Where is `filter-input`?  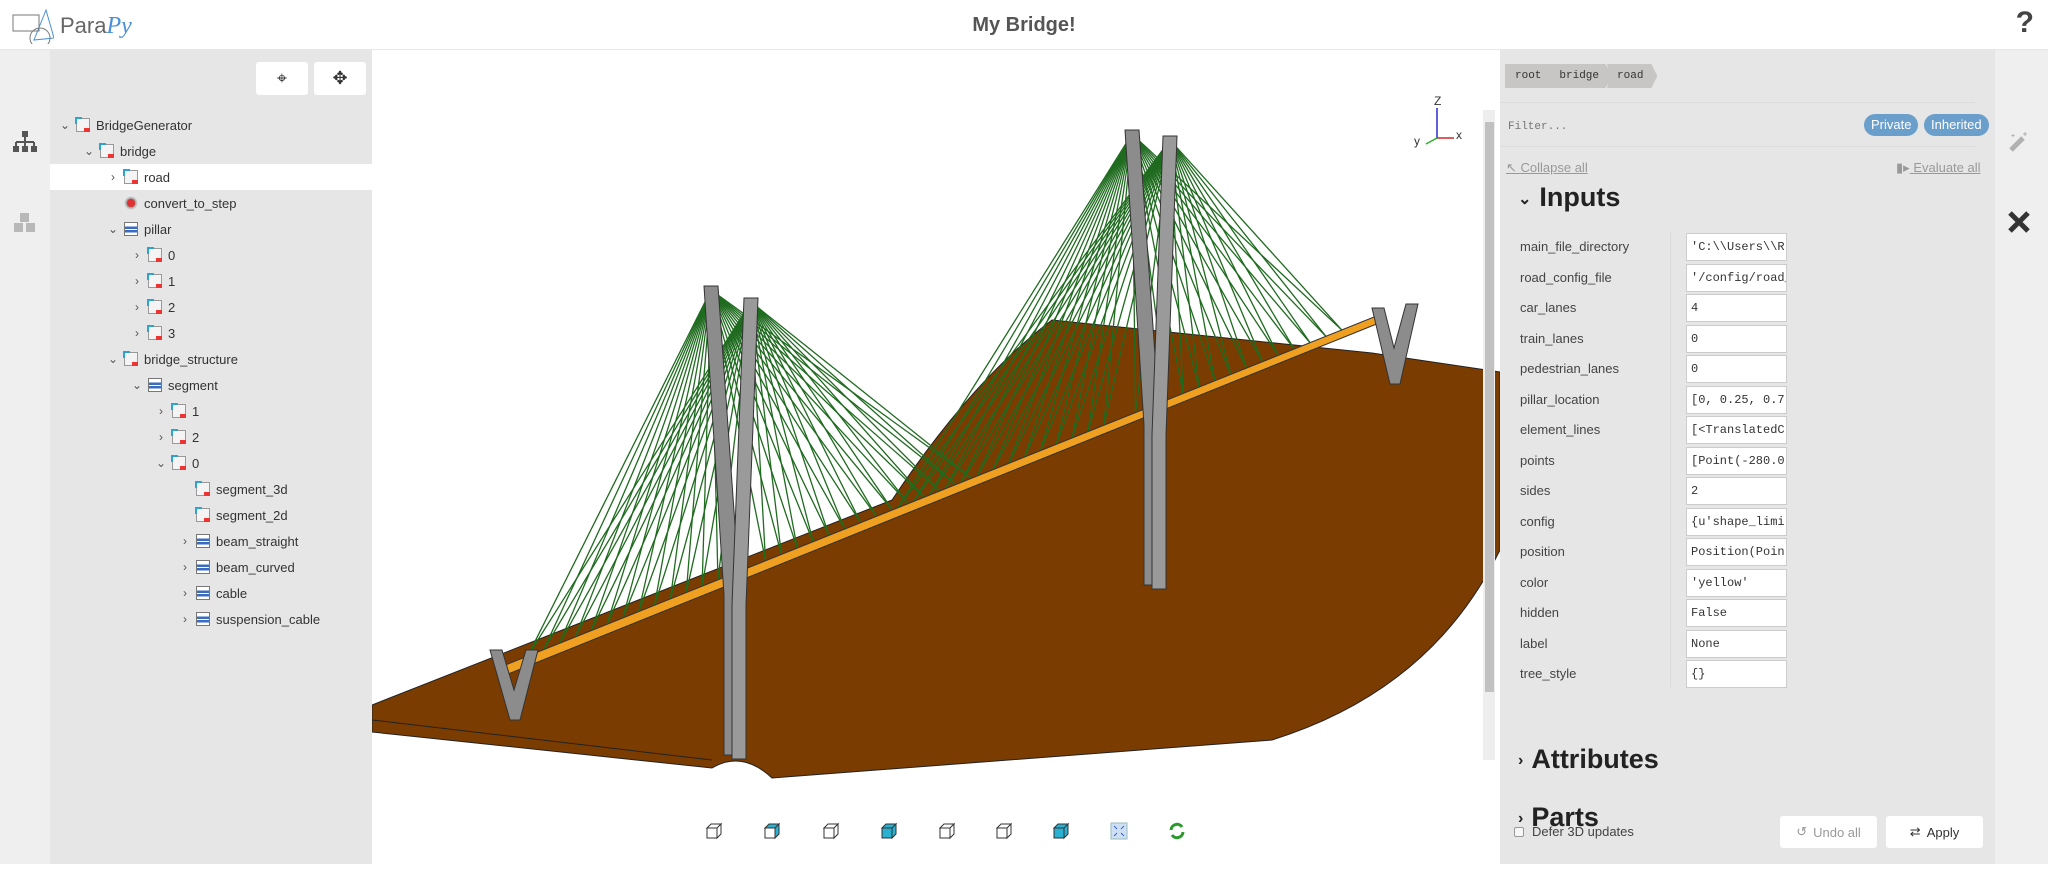 filter-input is located at coordinates (1658, 127).